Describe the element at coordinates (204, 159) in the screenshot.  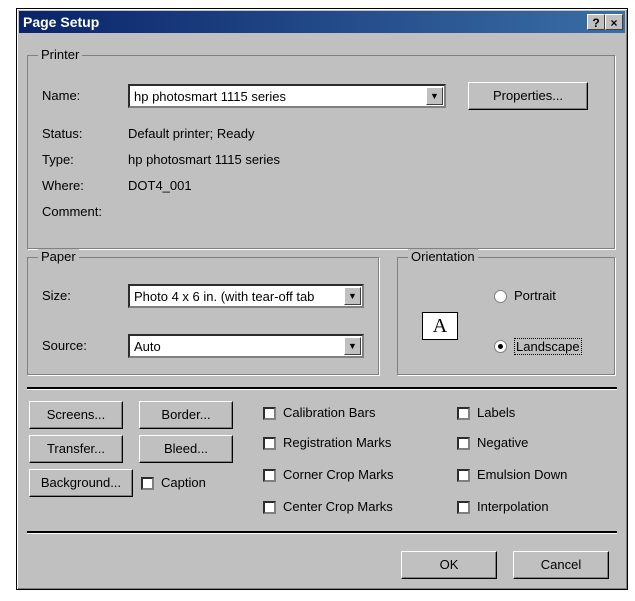
I see `type-value: hp photosmart 1115 series` at that location.